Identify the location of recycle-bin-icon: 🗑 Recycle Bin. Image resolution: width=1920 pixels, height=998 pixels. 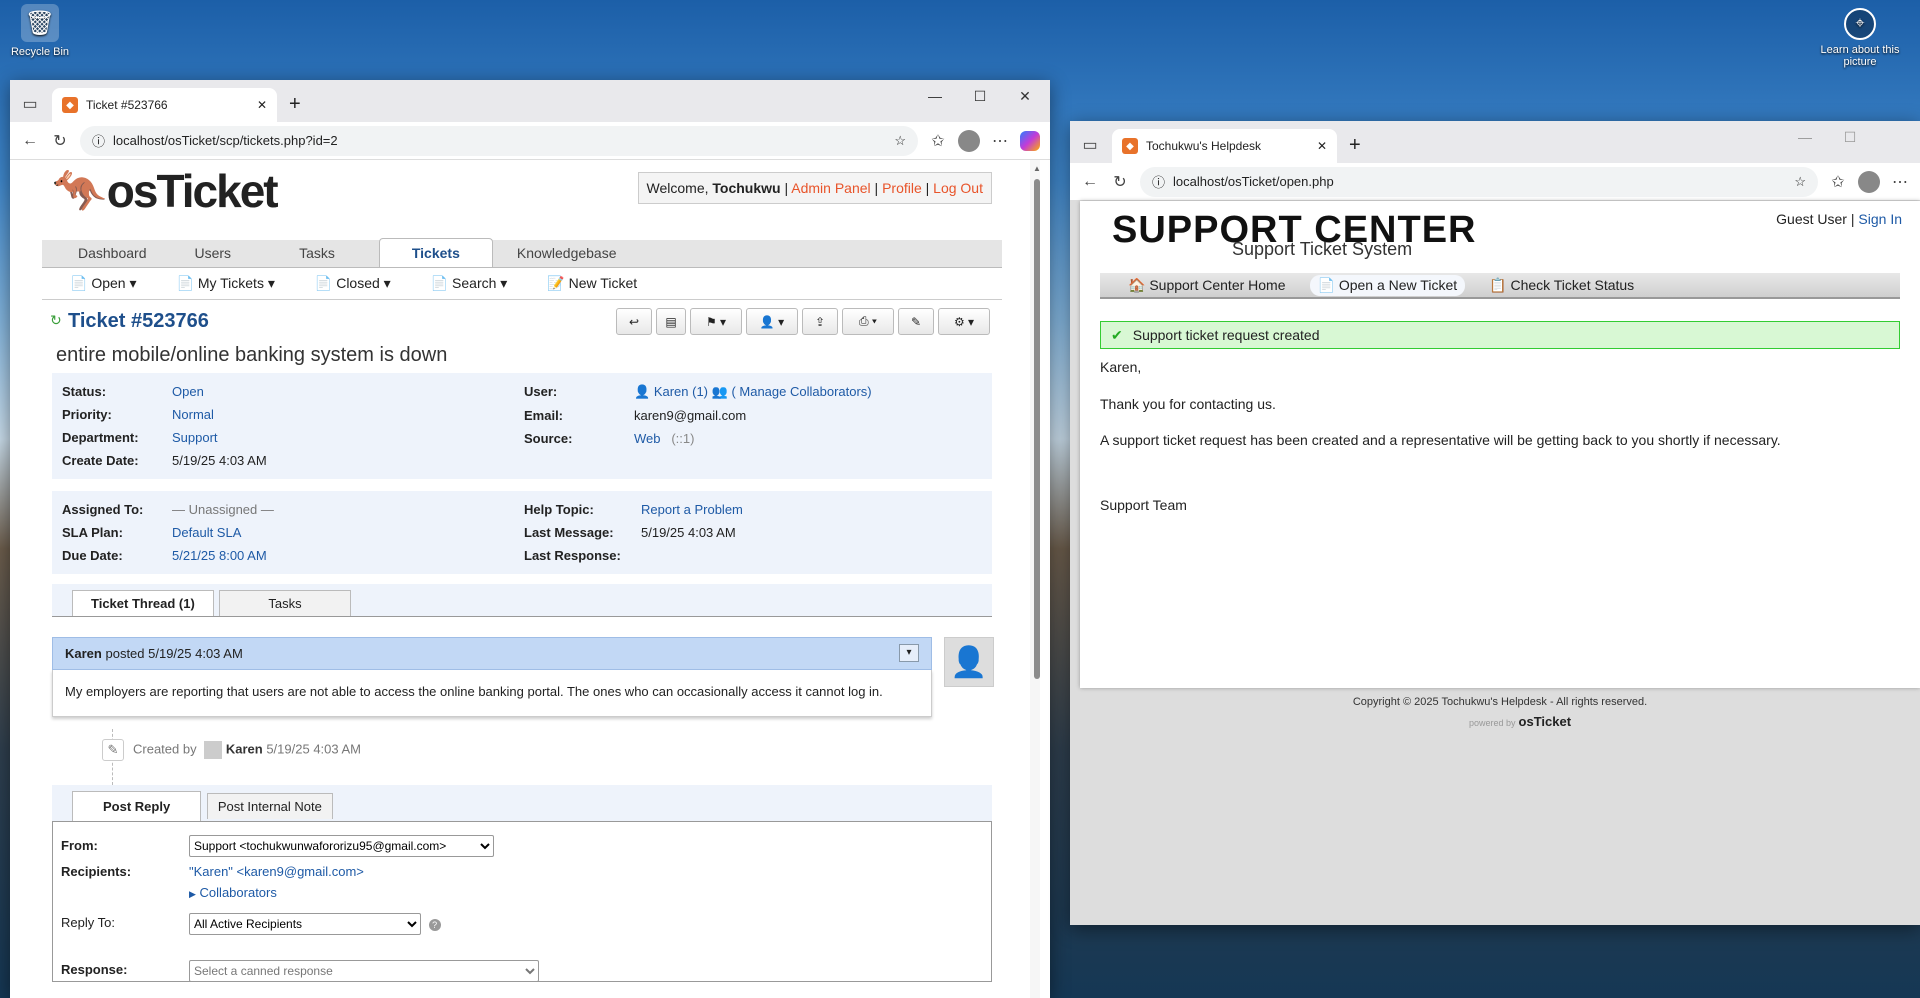
(40, 31).